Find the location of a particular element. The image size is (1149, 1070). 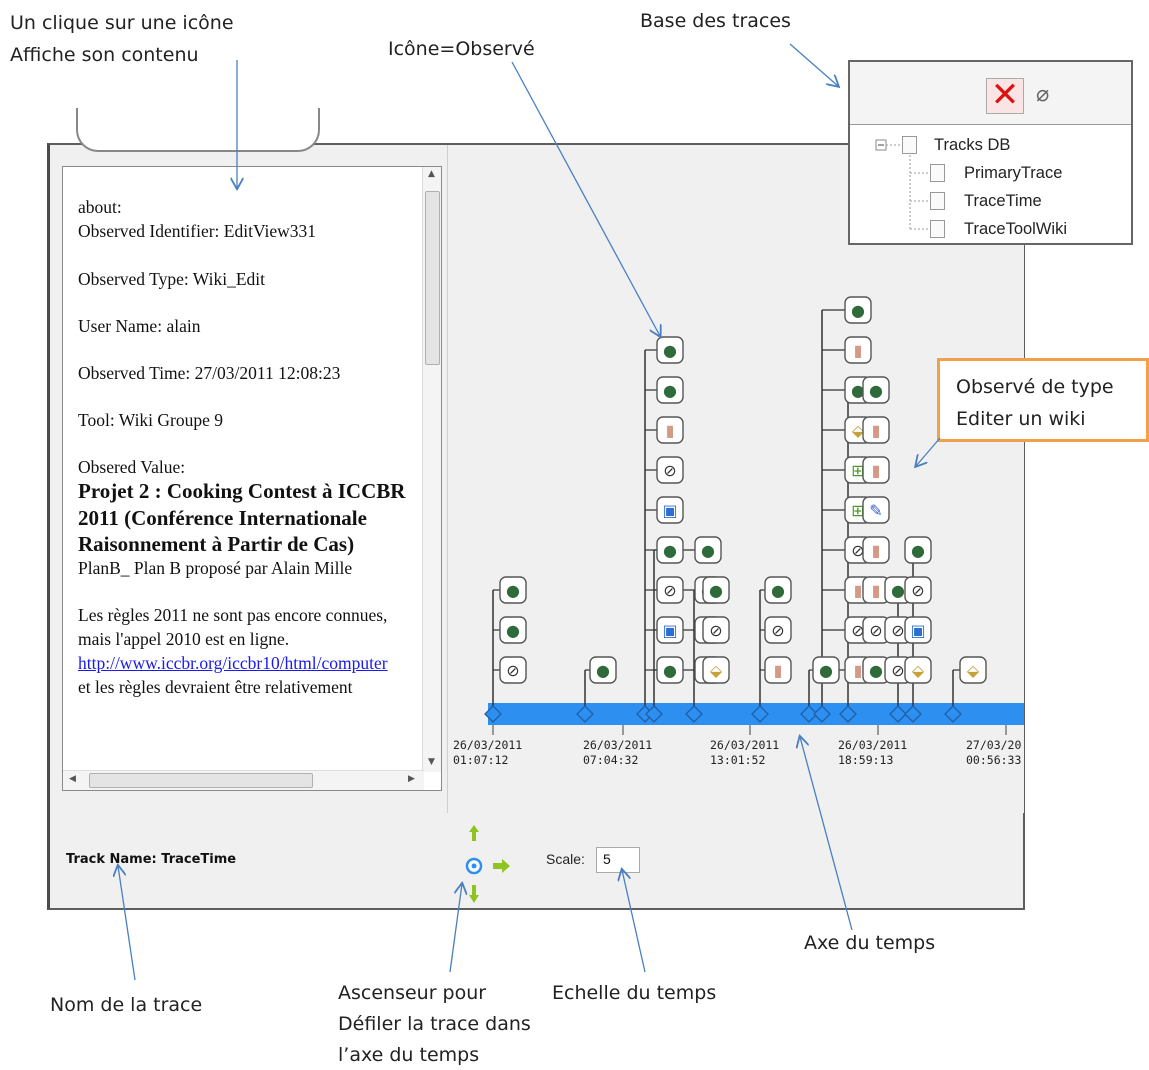

annotation-icon-observed: Icône=Observé is located at coordinates (461, 49).